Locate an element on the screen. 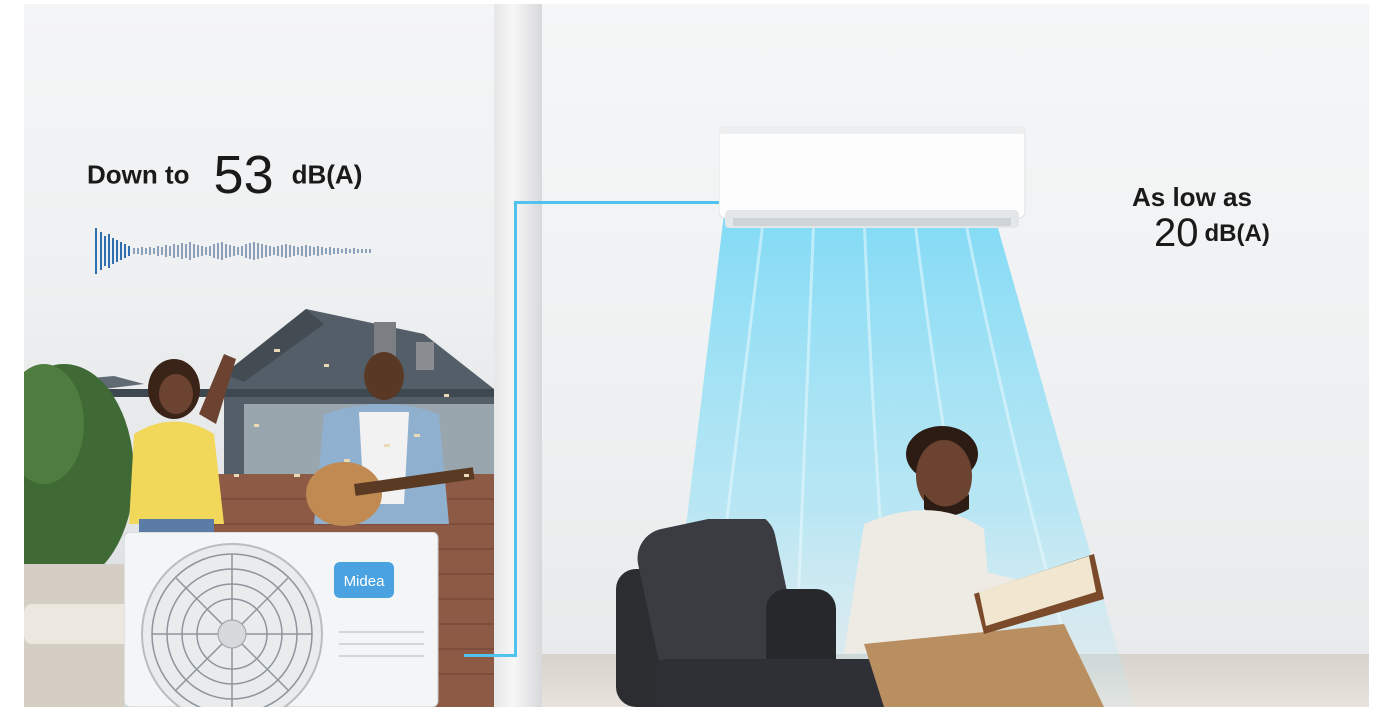  outdoor-noise-claim: Down to 53 dB(A) is located at coordinates (224, 175).